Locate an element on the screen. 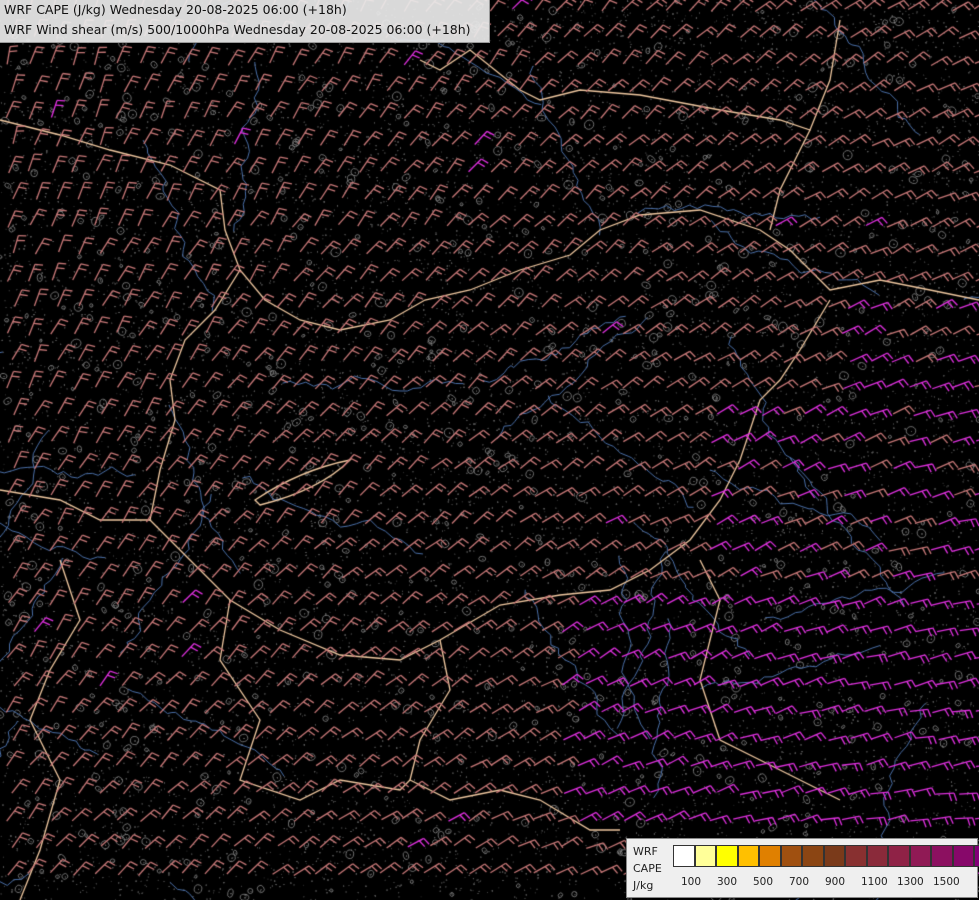 This screenshot has width=979, height=900. legend-tick-label: 300 is located at coordinates (727, 882).